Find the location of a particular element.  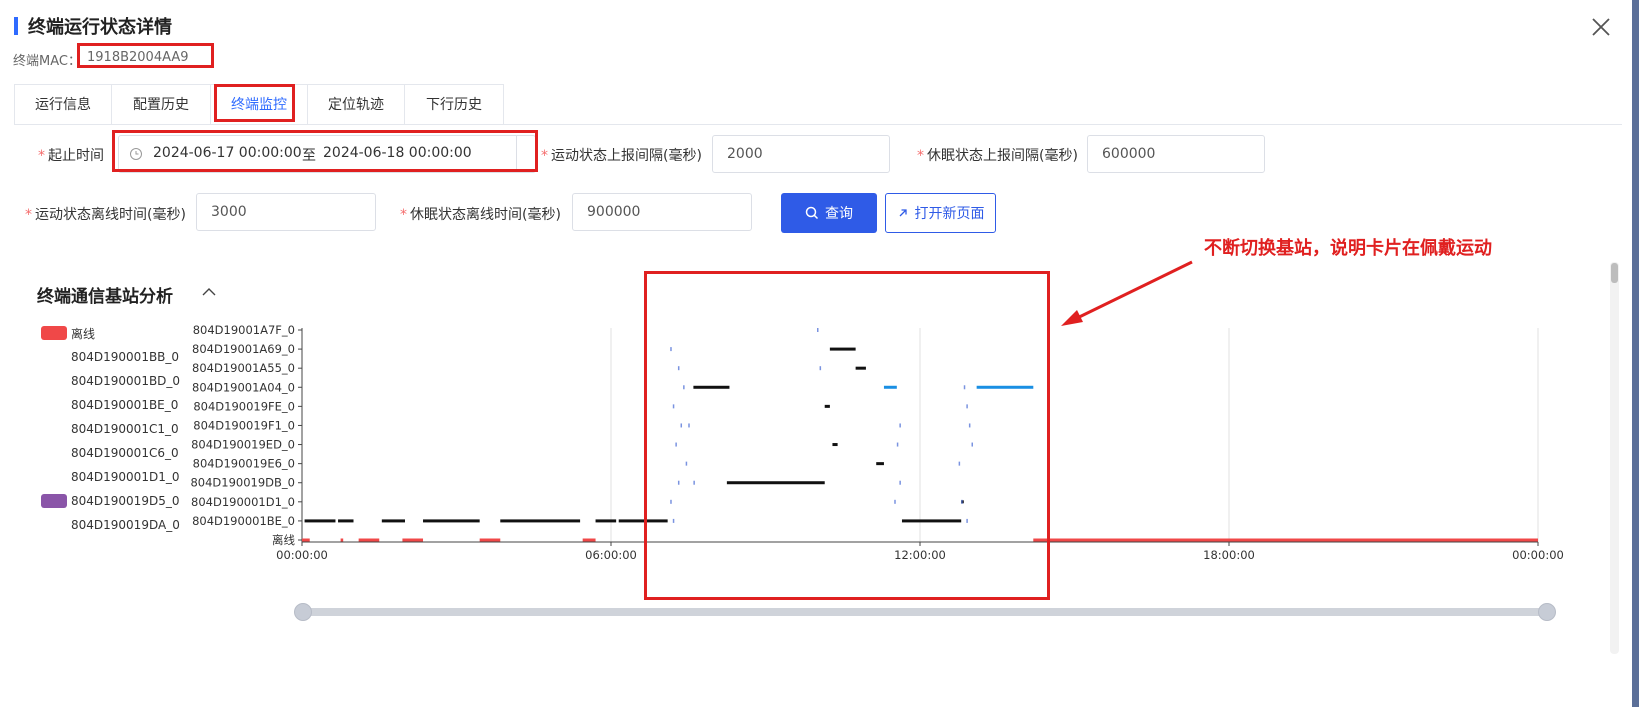

annotation-arrow is located at coordinates (1127, 293).